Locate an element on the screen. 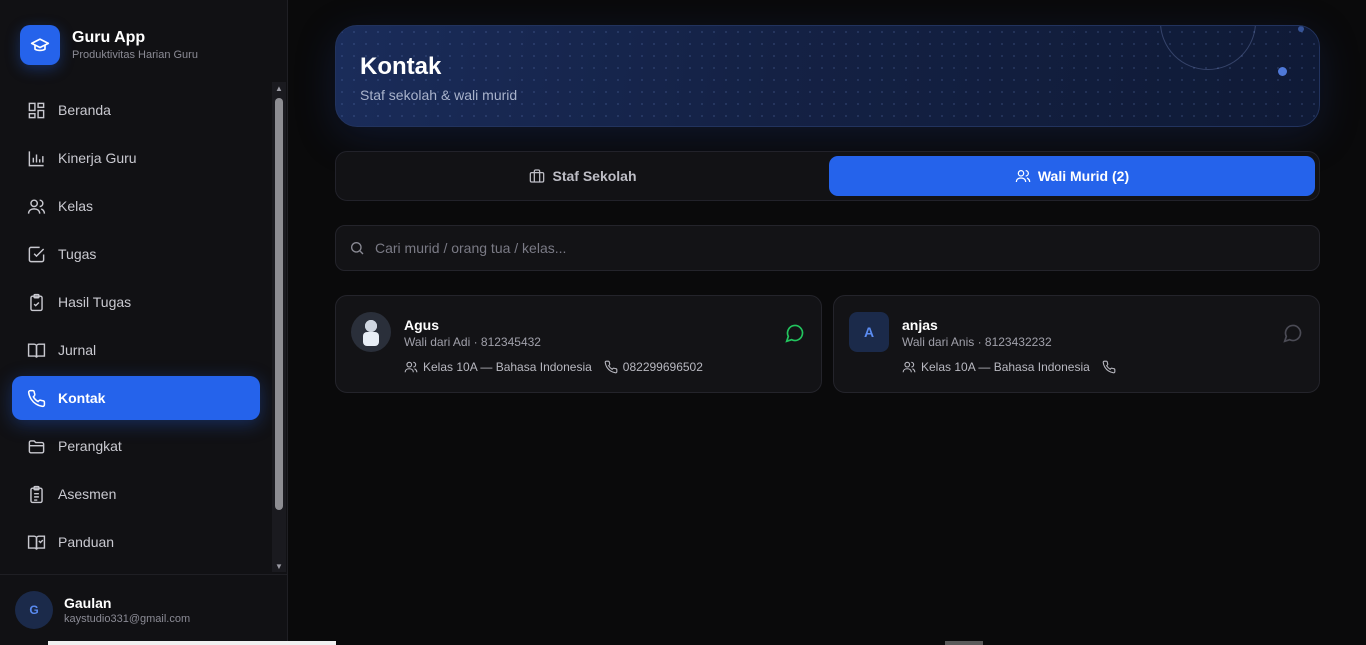  graduation-cap-icon is located at coordinates (40, 45).